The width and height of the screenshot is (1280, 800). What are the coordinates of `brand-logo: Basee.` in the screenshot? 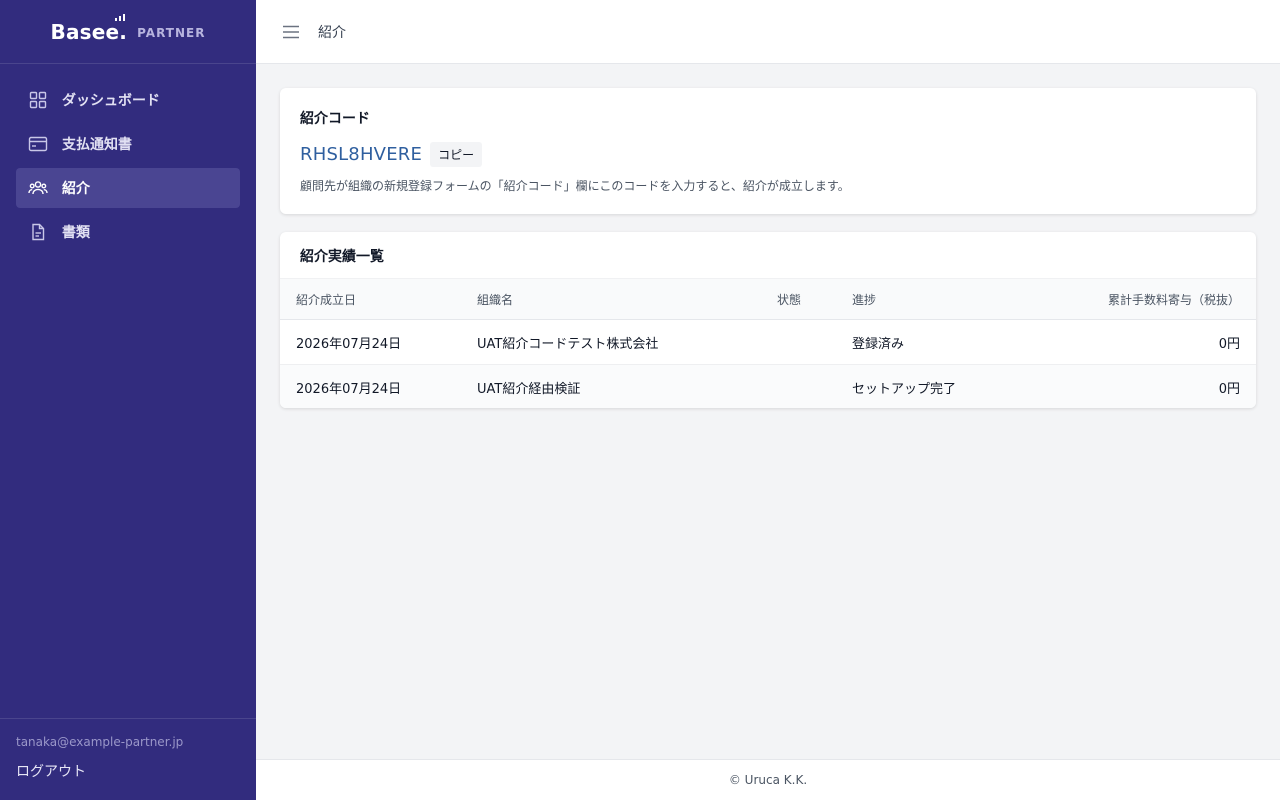 It's located at (89, 28).